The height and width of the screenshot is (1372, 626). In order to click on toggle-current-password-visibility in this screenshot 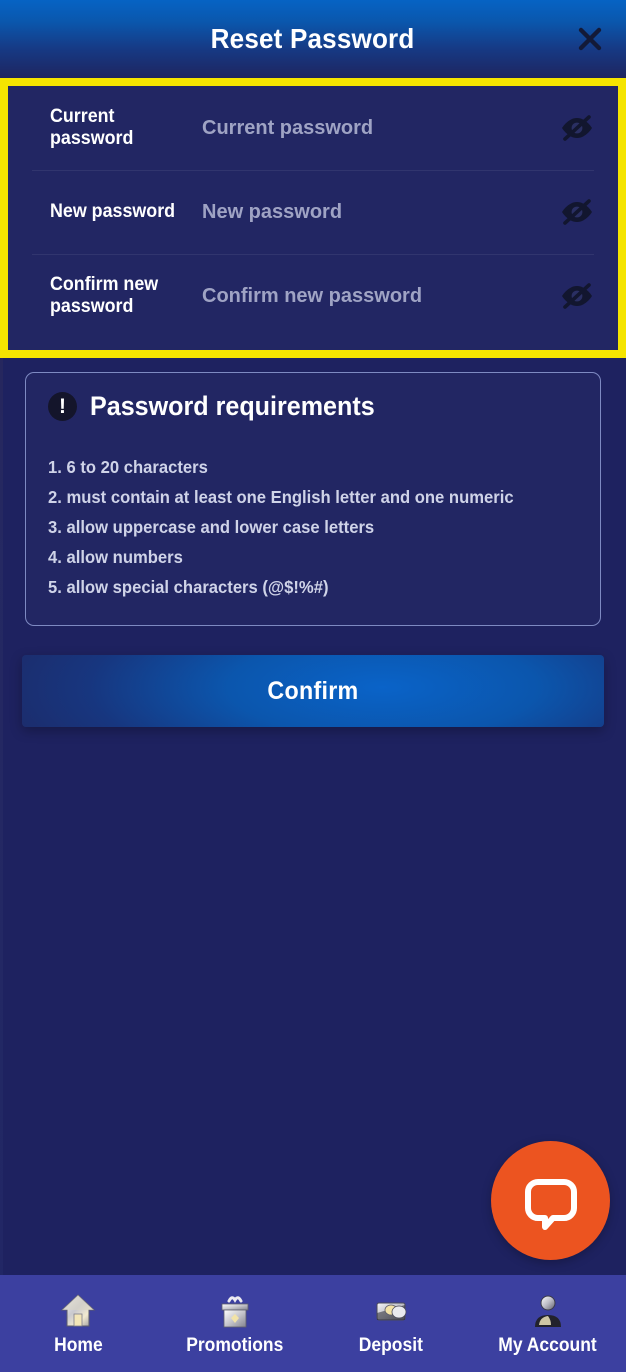, I will do `click(577, 128)`.